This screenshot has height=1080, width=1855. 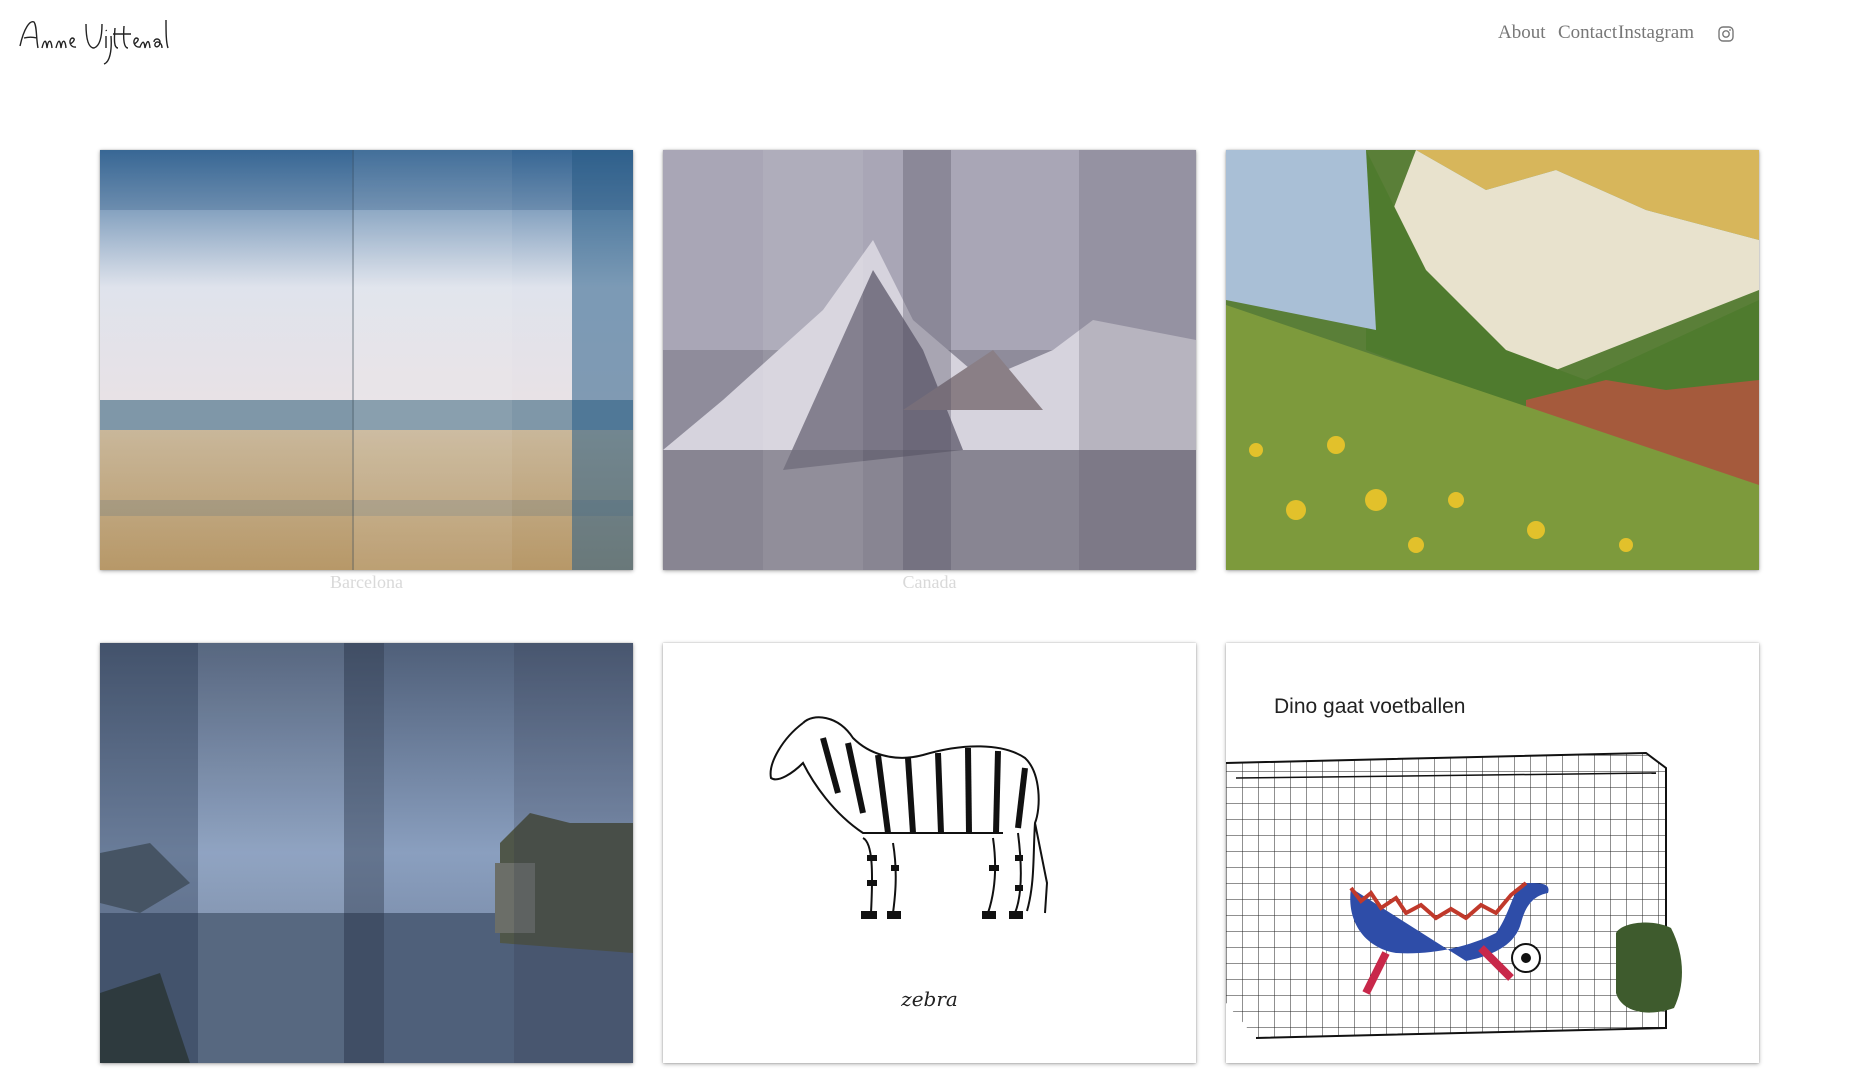 I want to click on coastal-town-collage-image, so click(x=366, y=853).